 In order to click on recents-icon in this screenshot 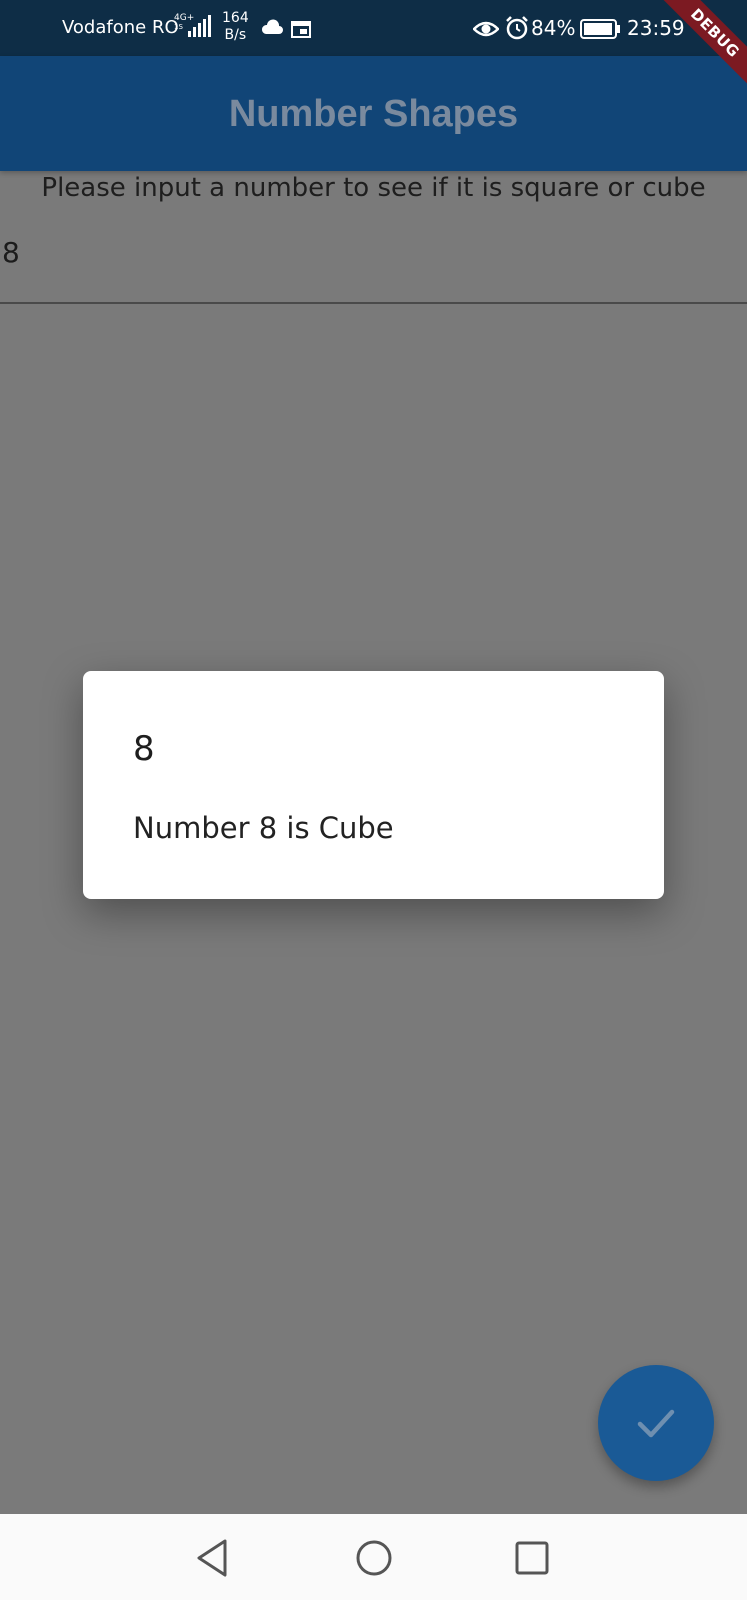, I will do `click(532, 1558)`.